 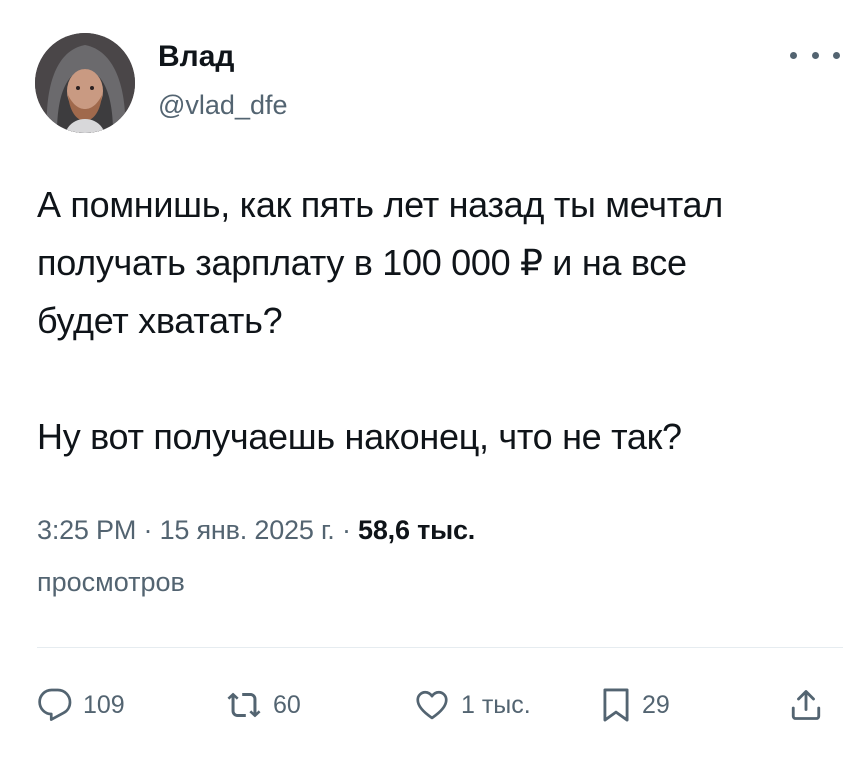 I want to click on share-button, so click(x=806, y=705).